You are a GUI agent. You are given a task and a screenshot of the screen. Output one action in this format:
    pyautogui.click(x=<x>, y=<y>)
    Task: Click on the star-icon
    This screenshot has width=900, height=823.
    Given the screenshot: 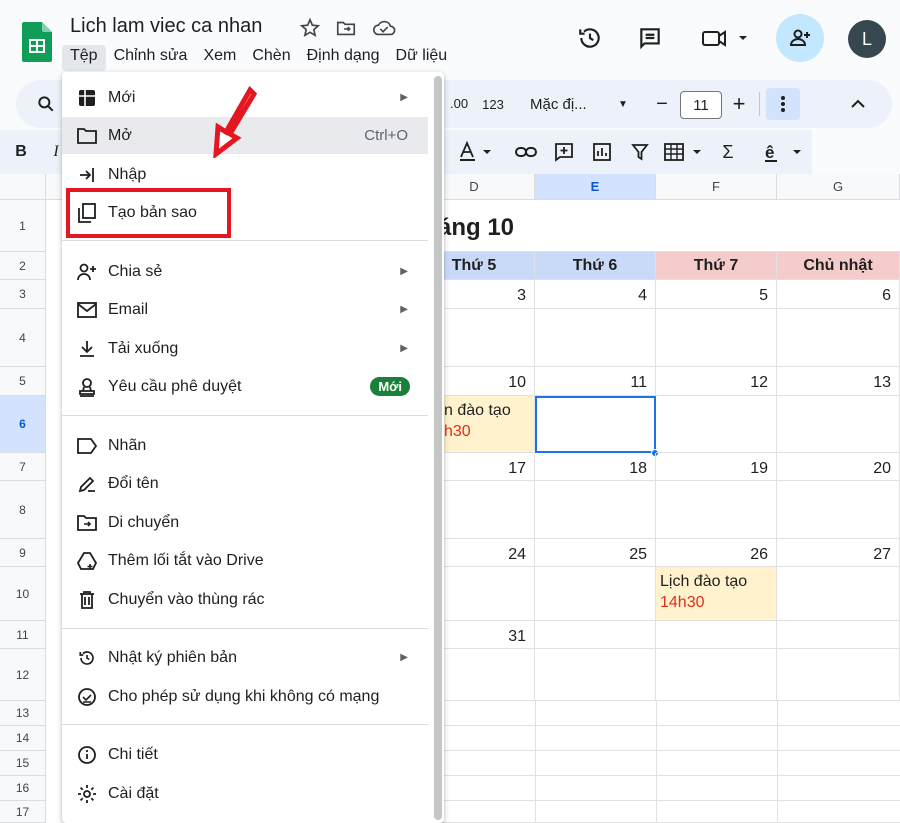 What is the action you would take?
    pyautogui.click(x=310, y=28)
    